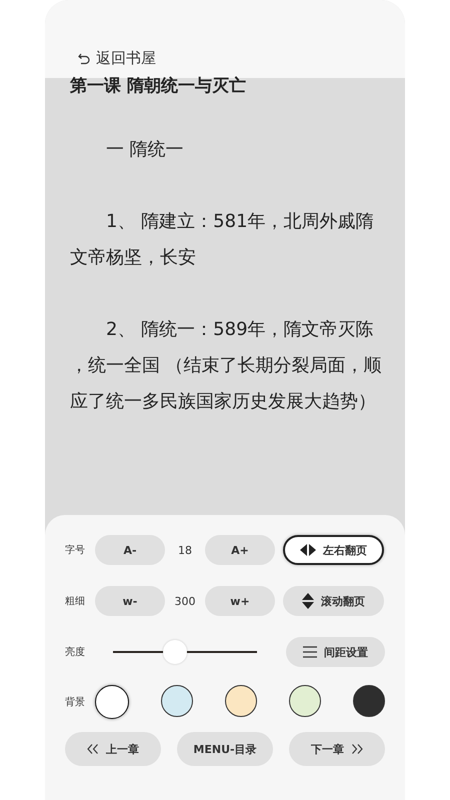 The image size is (450, 800). What do you see at coordinates (310, 652) in the screenshot?
I see `menu-icon` at bounding box center [310, 652].